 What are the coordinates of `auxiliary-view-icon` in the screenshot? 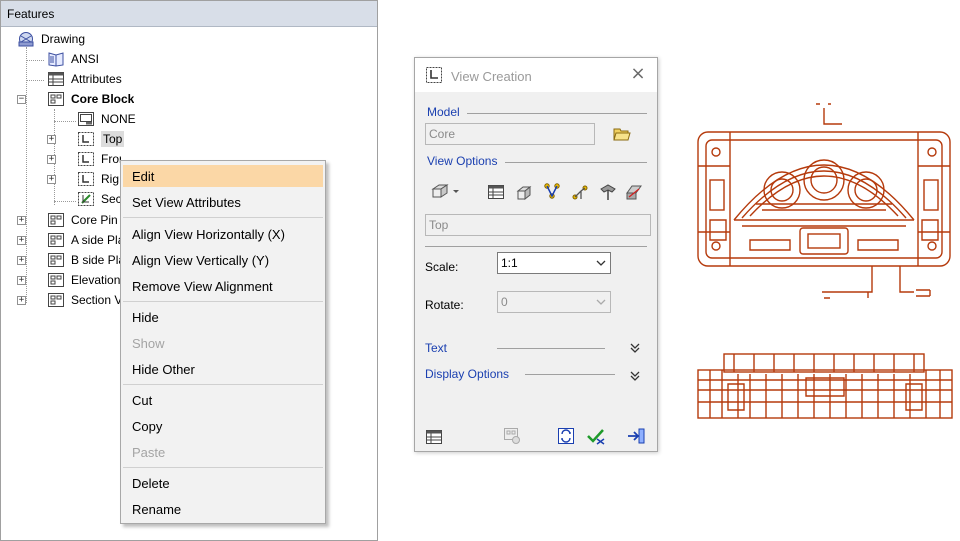 It's located at (580, 192).